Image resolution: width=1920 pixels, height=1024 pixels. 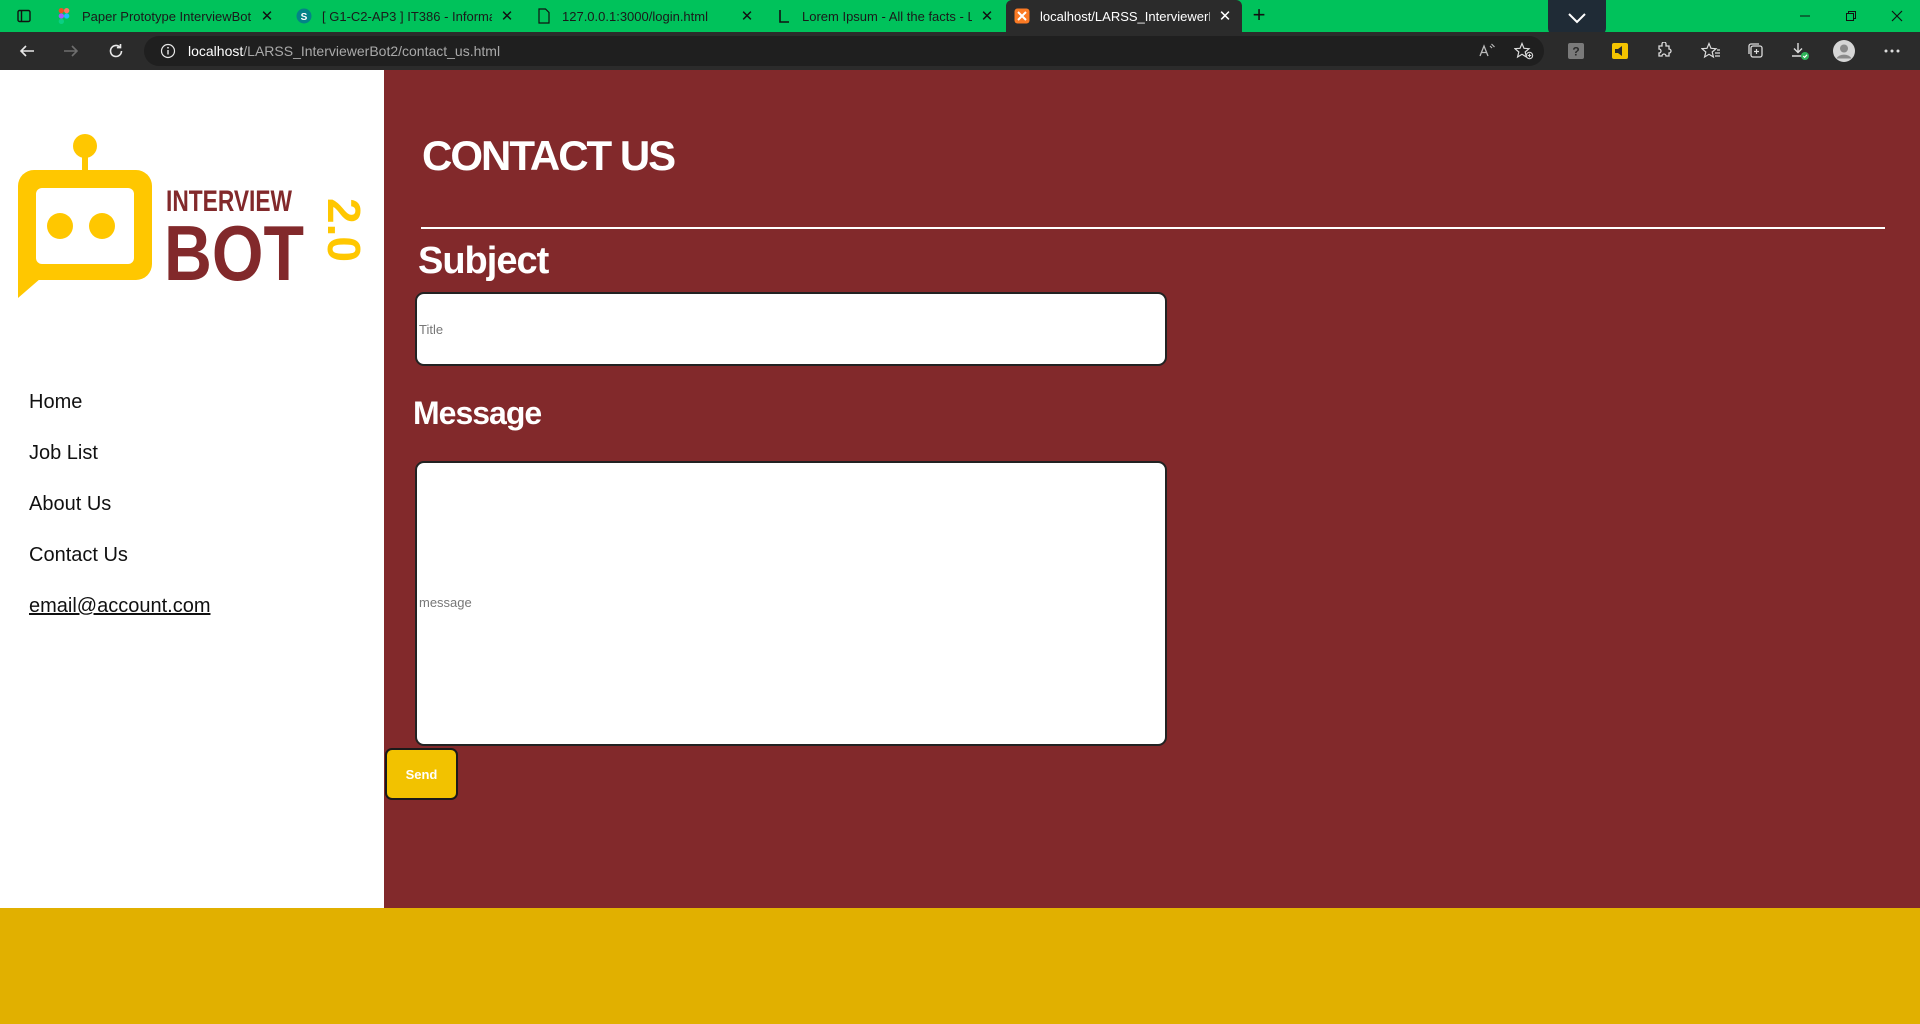 I want to click on extension-audio-icon, so click(x=1620, y=51).